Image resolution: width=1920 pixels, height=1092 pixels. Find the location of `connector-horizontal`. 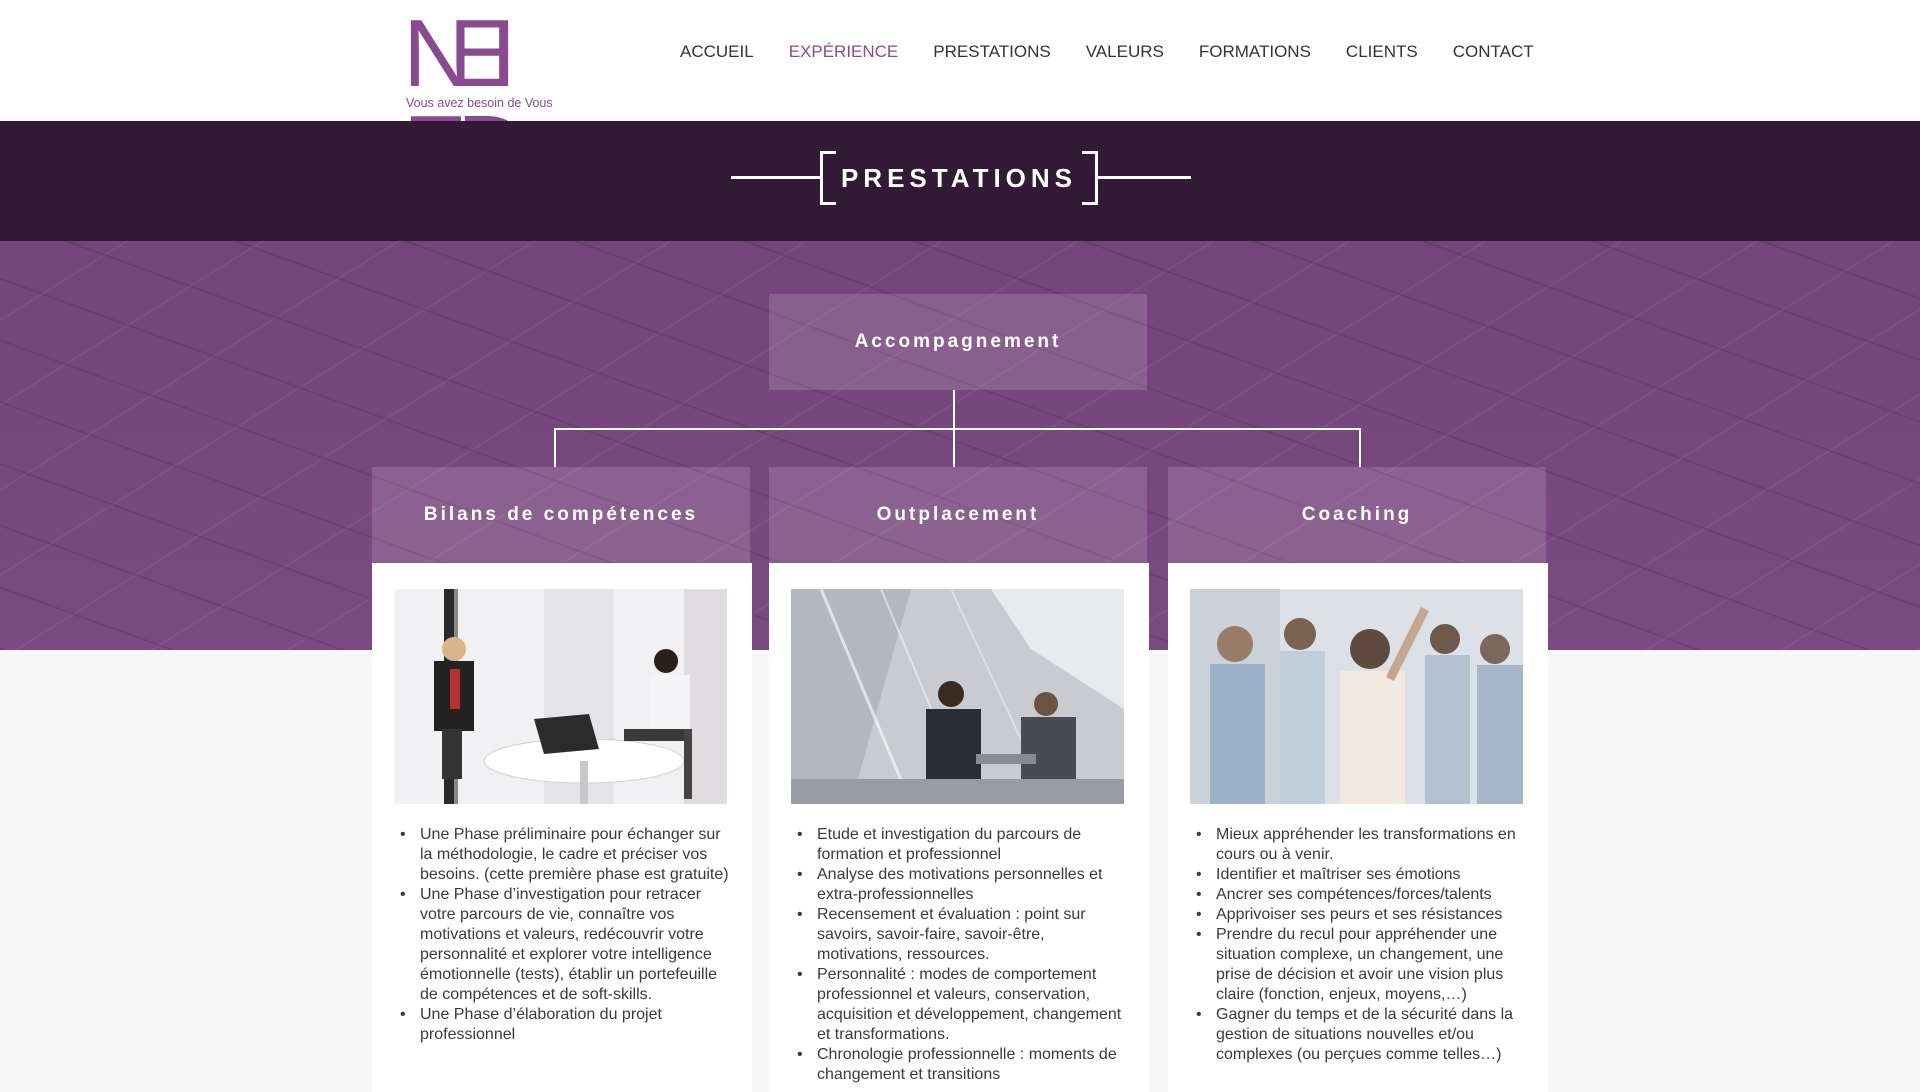

connector-horizontal is located at coordinates (957, 429).